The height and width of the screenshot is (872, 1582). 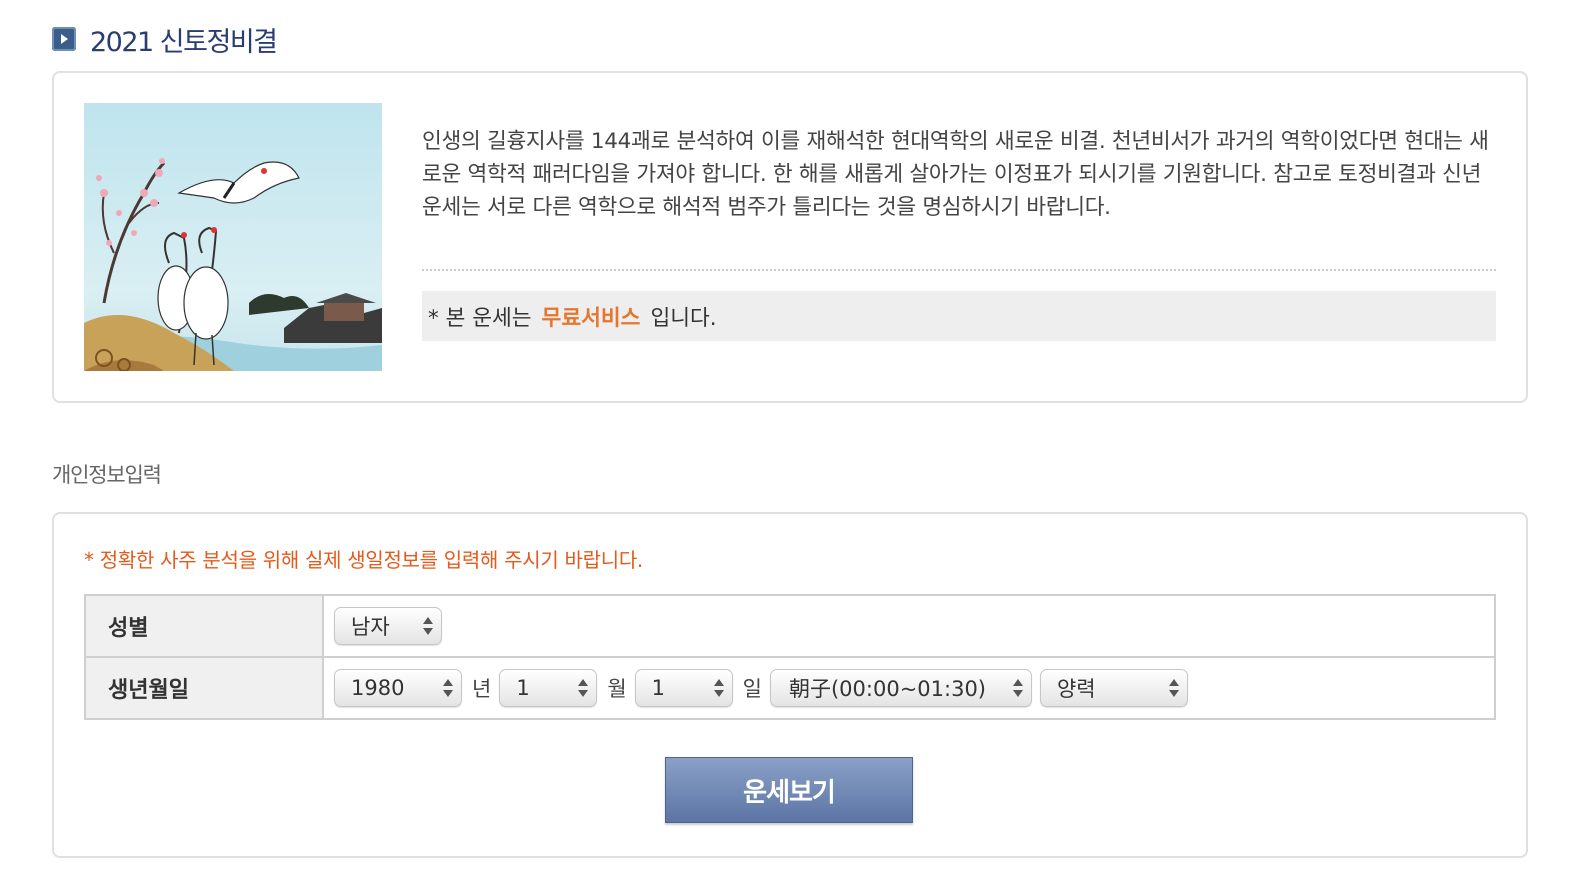 What do you see at coordinates (1113, 688) in the screenshot?
I see `calendar-type-select: 양력` at bounding box center [1113, 688].